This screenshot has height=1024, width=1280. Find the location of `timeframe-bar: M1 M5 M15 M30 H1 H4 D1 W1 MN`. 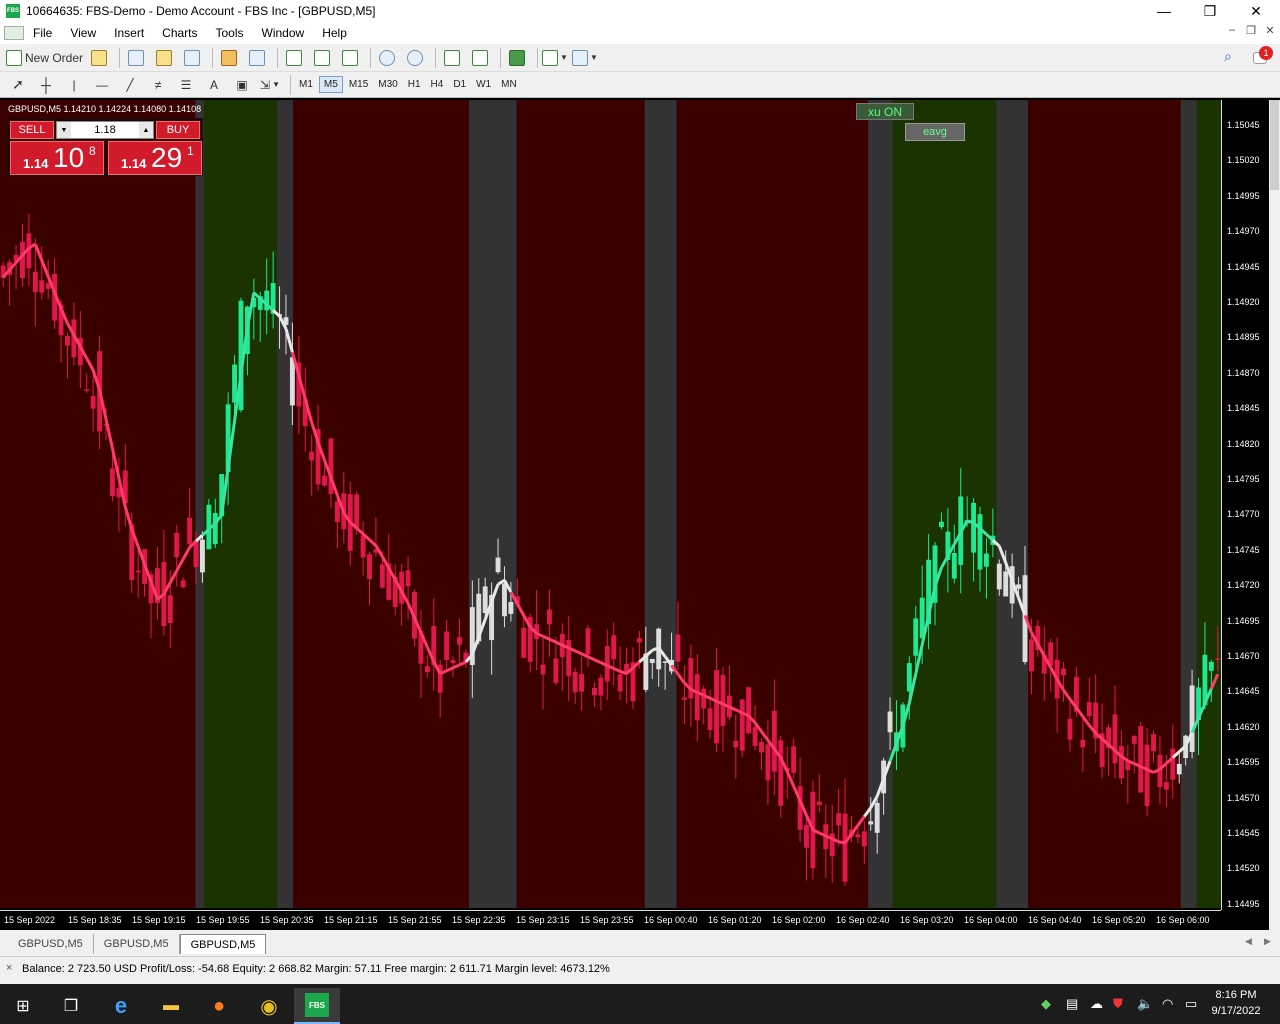

timeframe-bar: M1 M5 M15 M30 H1 H4 D1 W1 MN is located at coordinates (409, 84).